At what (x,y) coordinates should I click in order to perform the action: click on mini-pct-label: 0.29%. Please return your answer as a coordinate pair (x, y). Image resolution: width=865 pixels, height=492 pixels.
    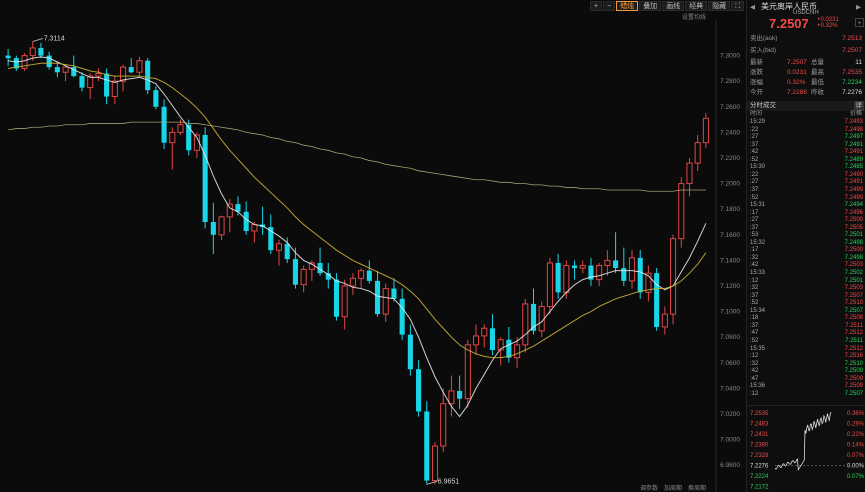
    Looking at the image, I should click on (856, 425).